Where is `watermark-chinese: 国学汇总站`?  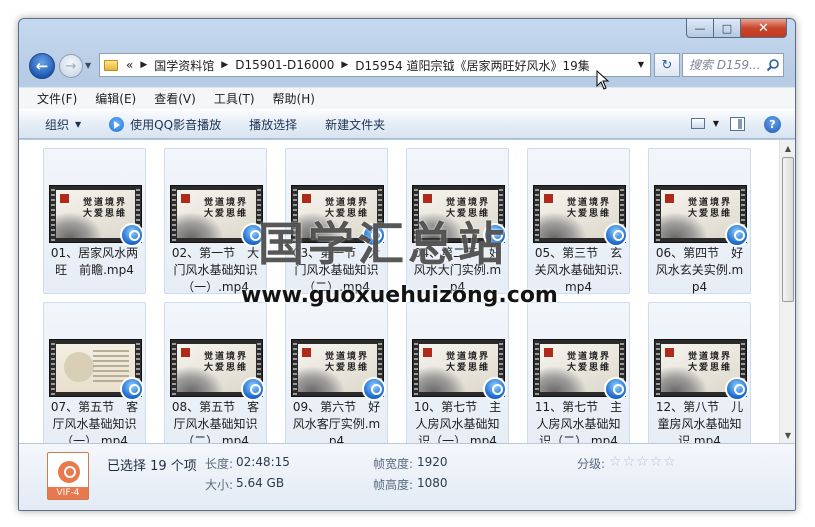
watermark-chinese: 国学汇总站 is located at coordinates (383, 244).